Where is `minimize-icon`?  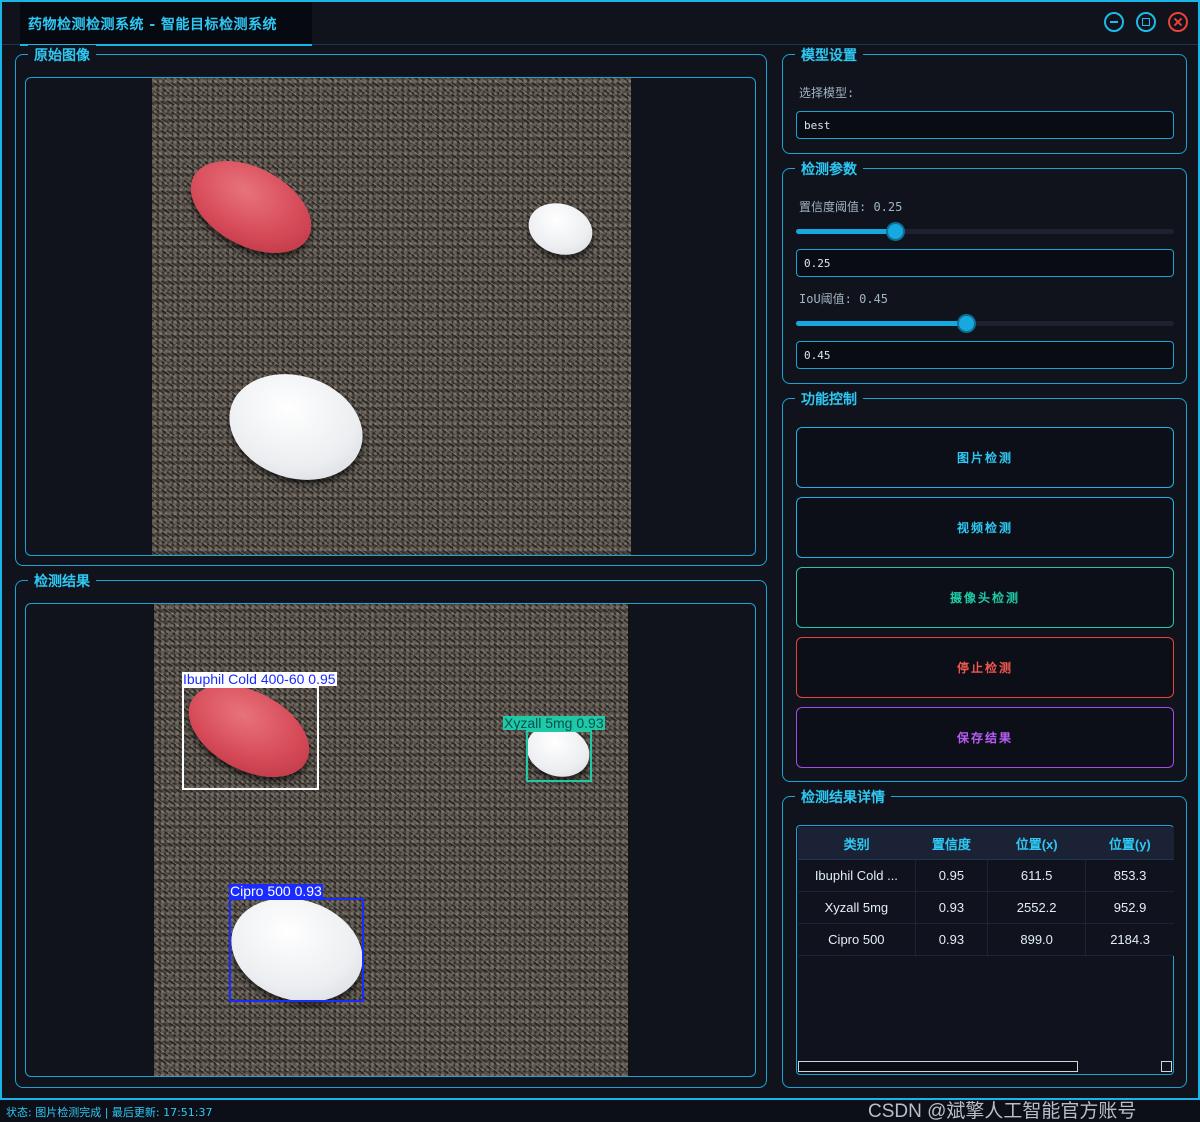 minimize-icon is located at coordinates (1114, 22).